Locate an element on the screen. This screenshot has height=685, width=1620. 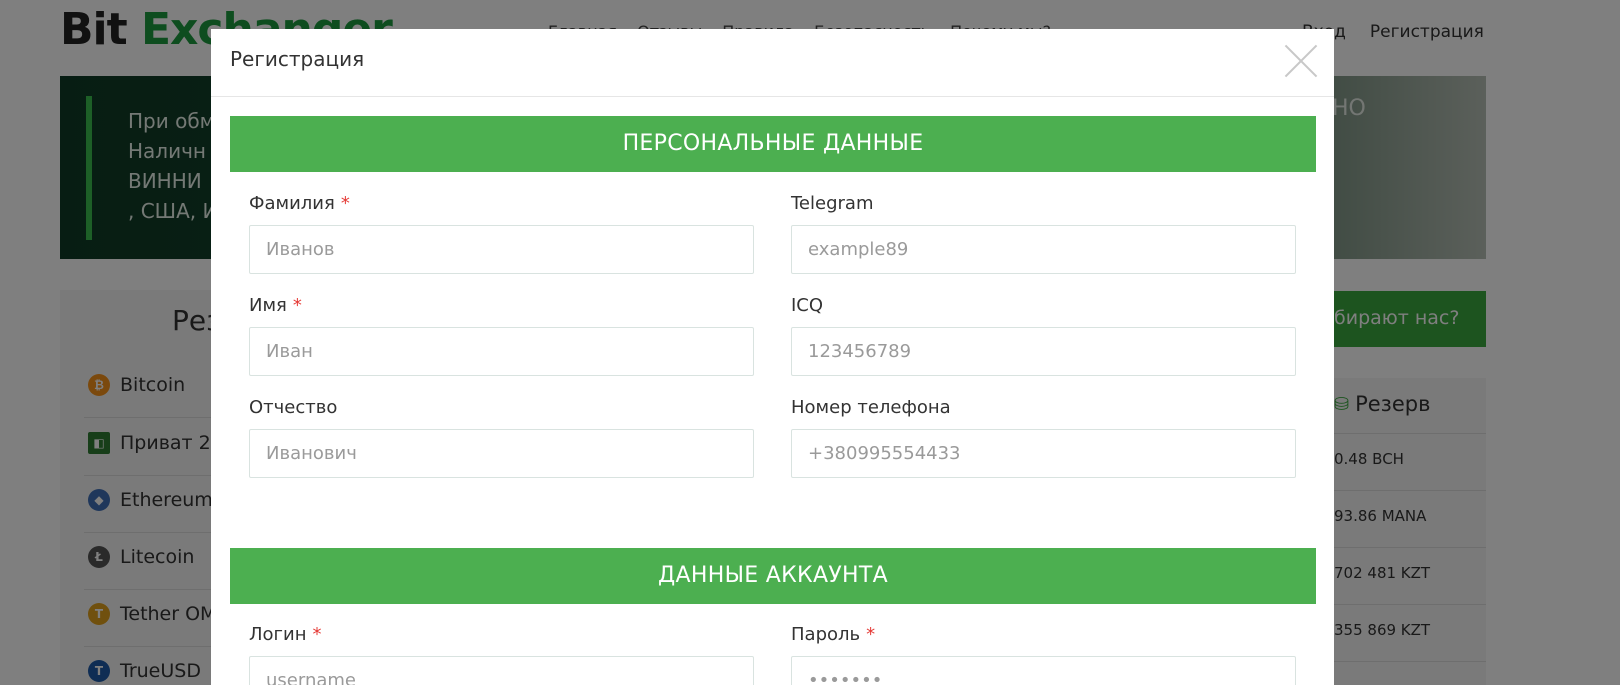
icq-label: ICQ is located at coordinates (807, 305).